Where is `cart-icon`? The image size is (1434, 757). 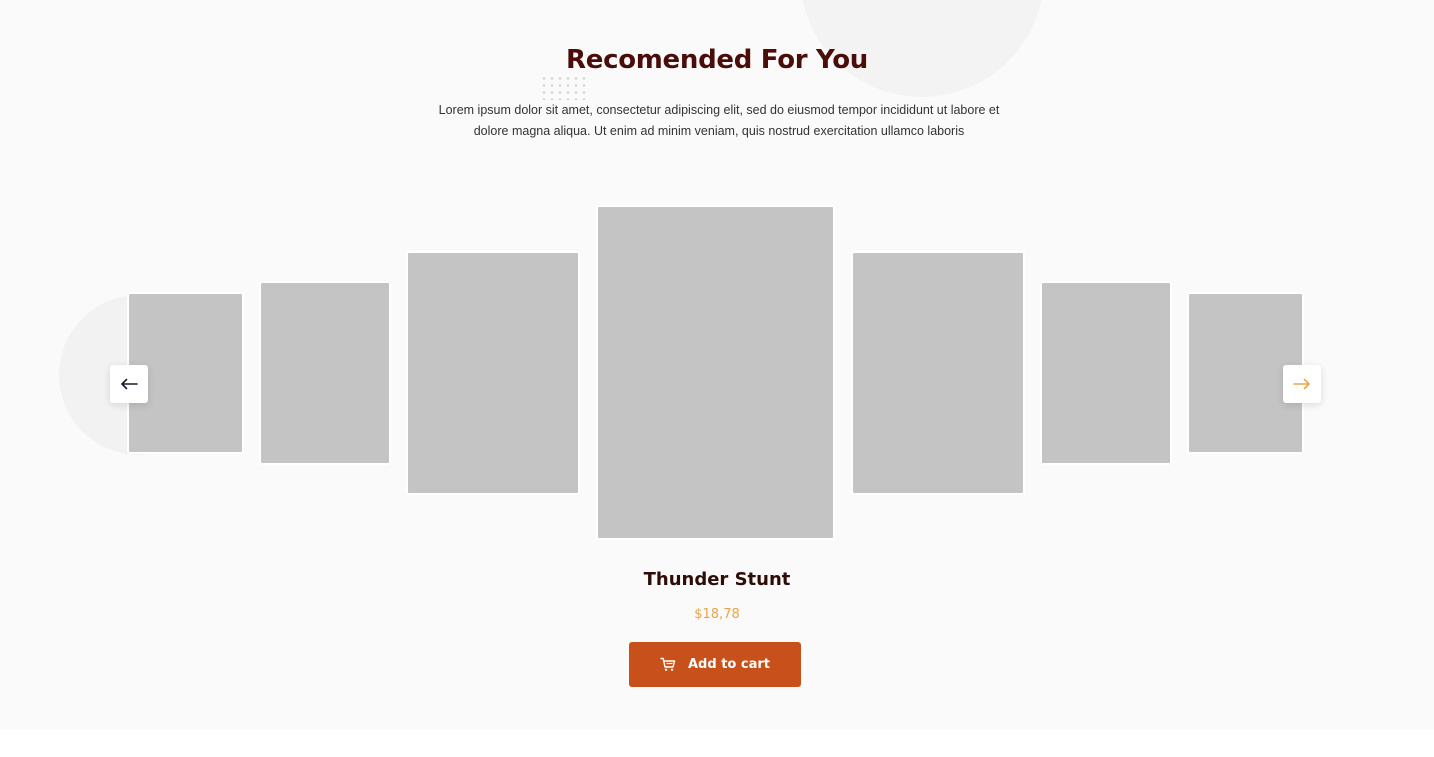
cart-icon is located at coordinates (668, 664).